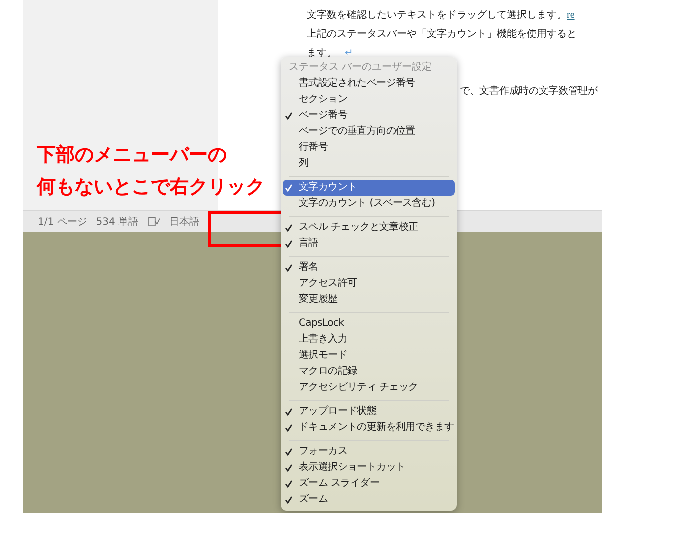 The image size is (680, 536). What do you see at coordinates (369, 100) in the screenshot?
I see `menu-item: セクション` at bounding box center [369, 100].